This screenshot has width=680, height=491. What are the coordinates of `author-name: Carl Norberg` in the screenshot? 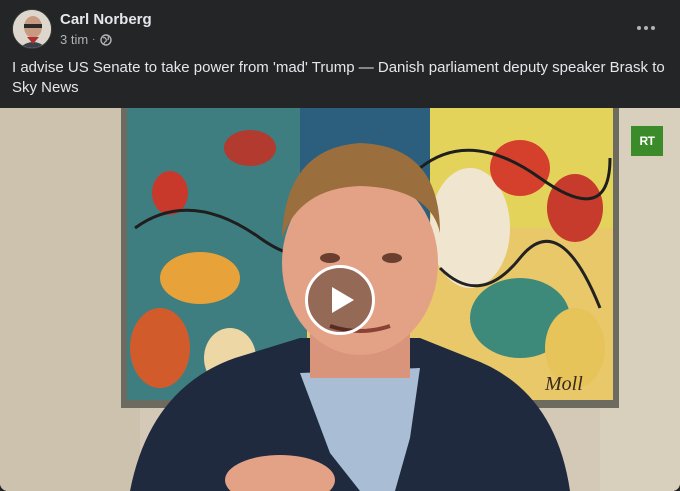 It's located at (106, 19).